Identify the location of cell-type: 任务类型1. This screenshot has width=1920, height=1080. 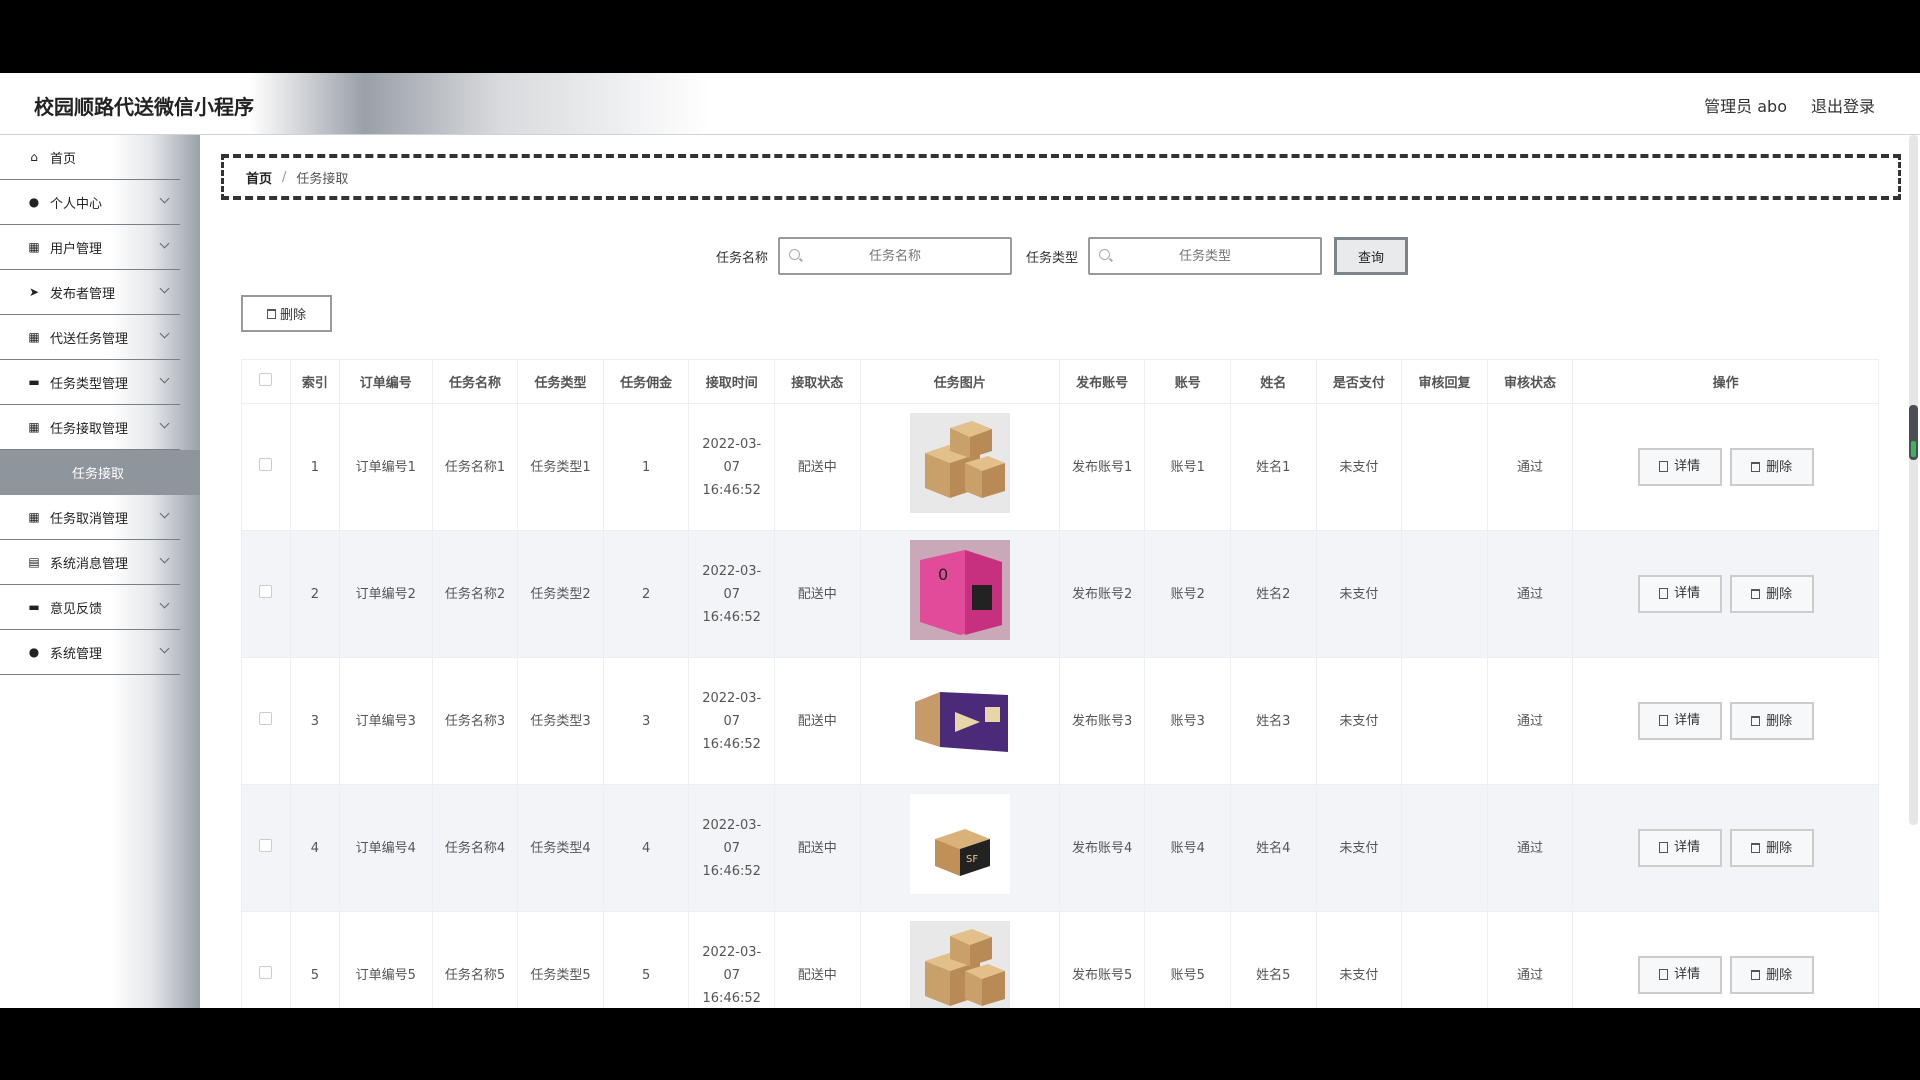
(560, 467).